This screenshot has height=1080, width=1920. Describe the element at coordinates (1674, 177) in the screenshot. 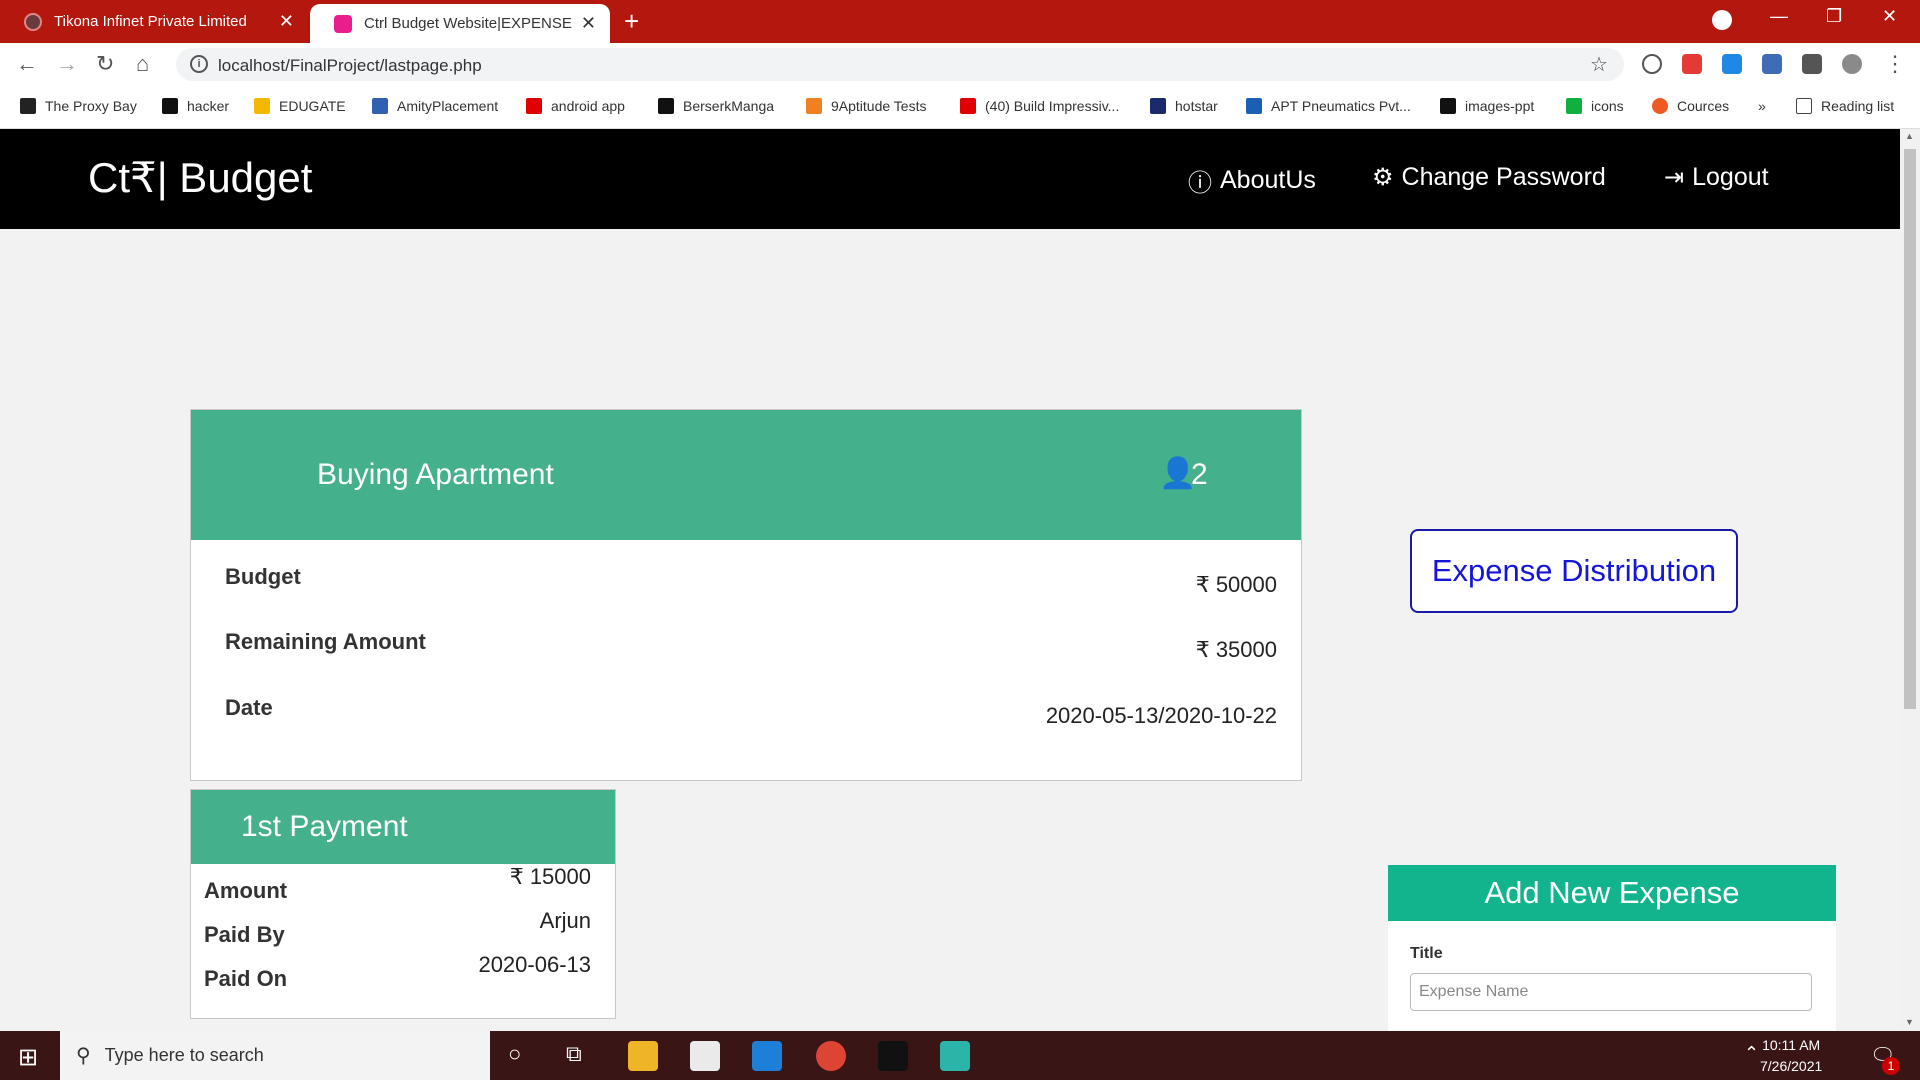

I see `logout-icon: ⇥` at that location.